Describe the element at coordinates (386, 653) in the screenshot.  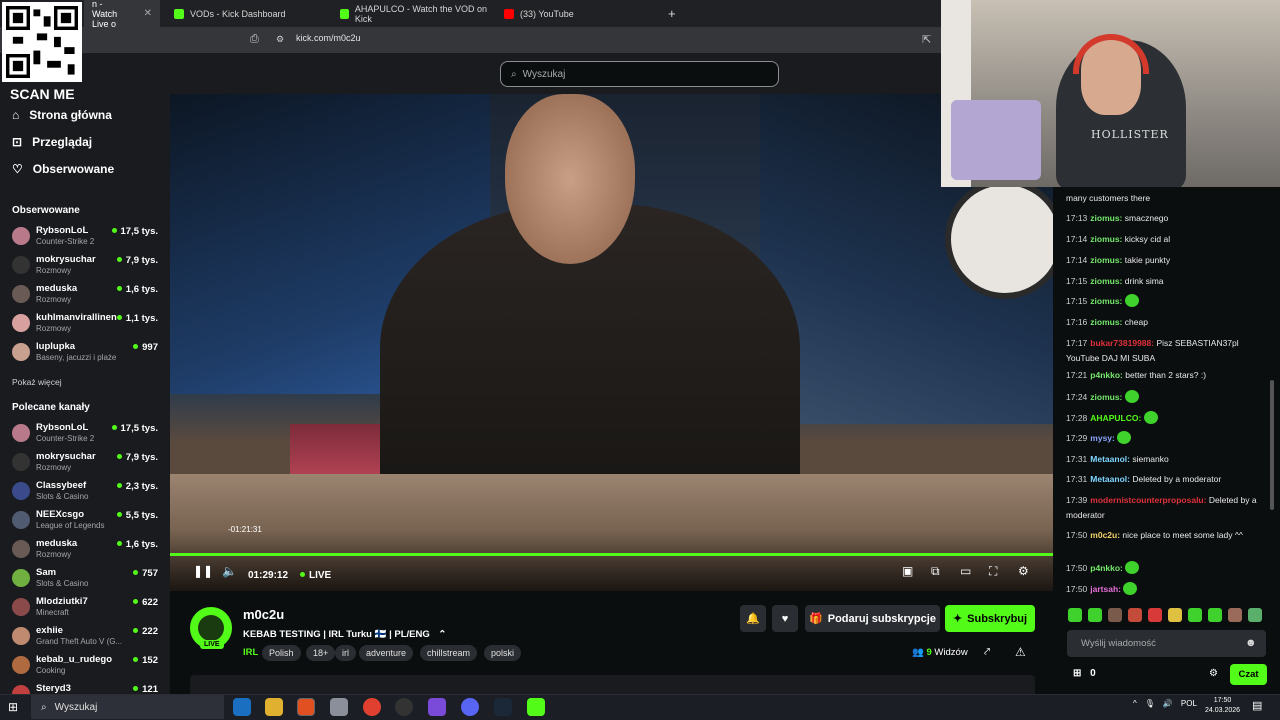
I see `tag-chip: adventure` at that location.